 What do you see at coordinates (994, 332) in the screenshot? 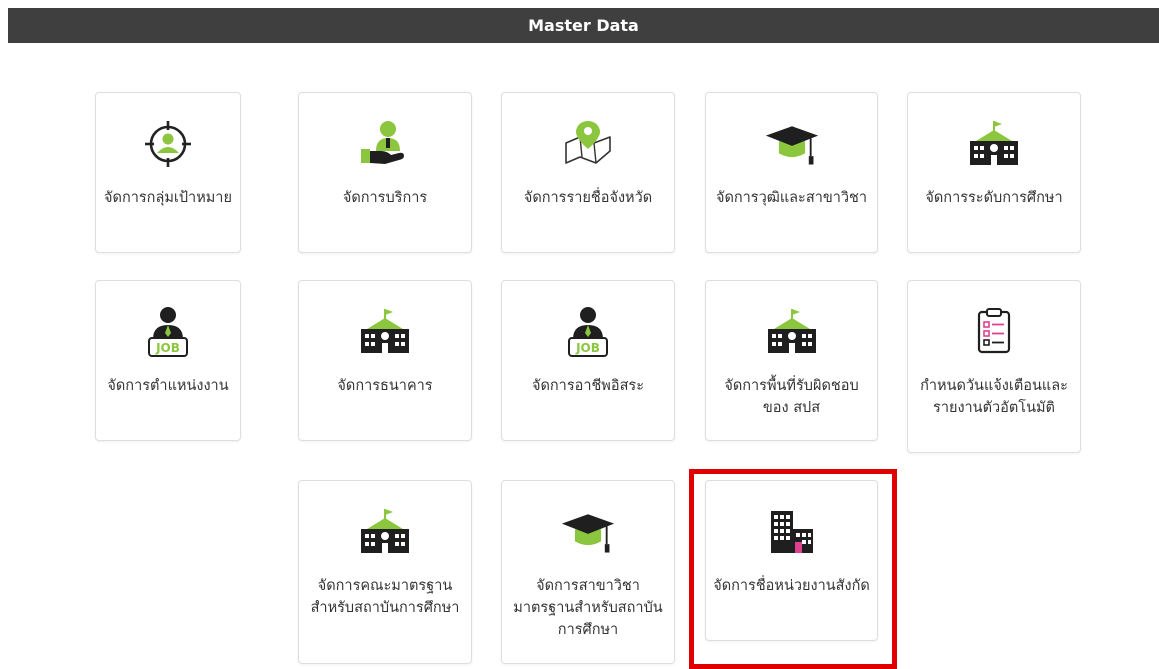
I see `clipboard-checklist-icon` at bounding box center [994, 332].